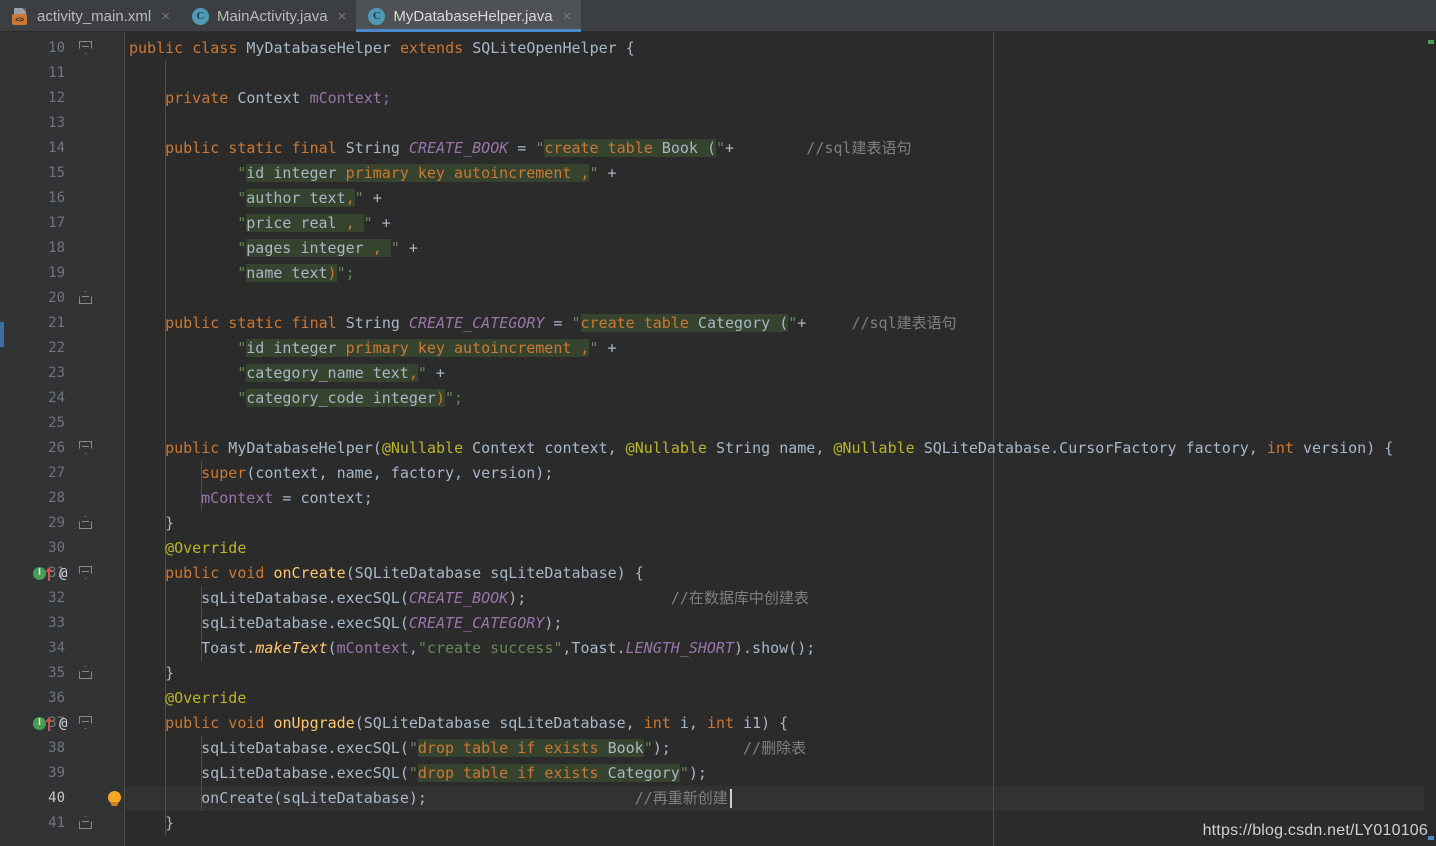 This screenshot has width=1436, height=846. Describe the element at coordinates (323, 48) in the screenshot. I see `code-token: MyDatabaseHelper` at that location.